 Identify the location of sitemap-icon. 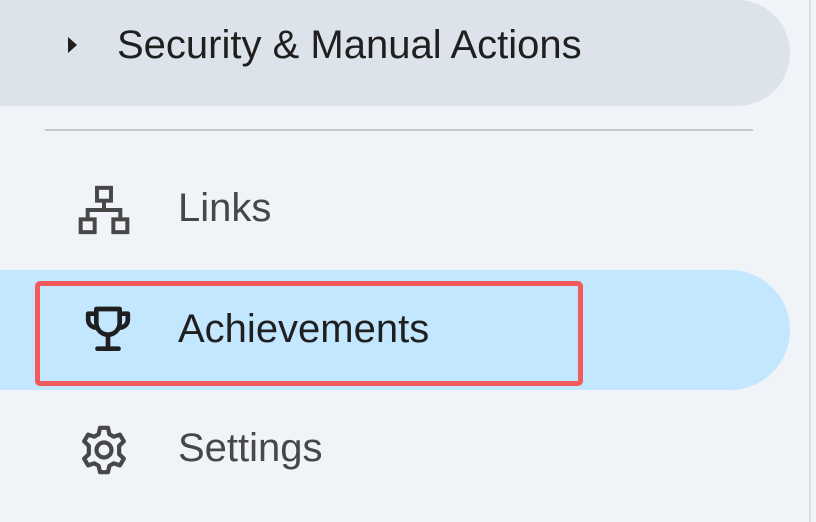
(104, 210).